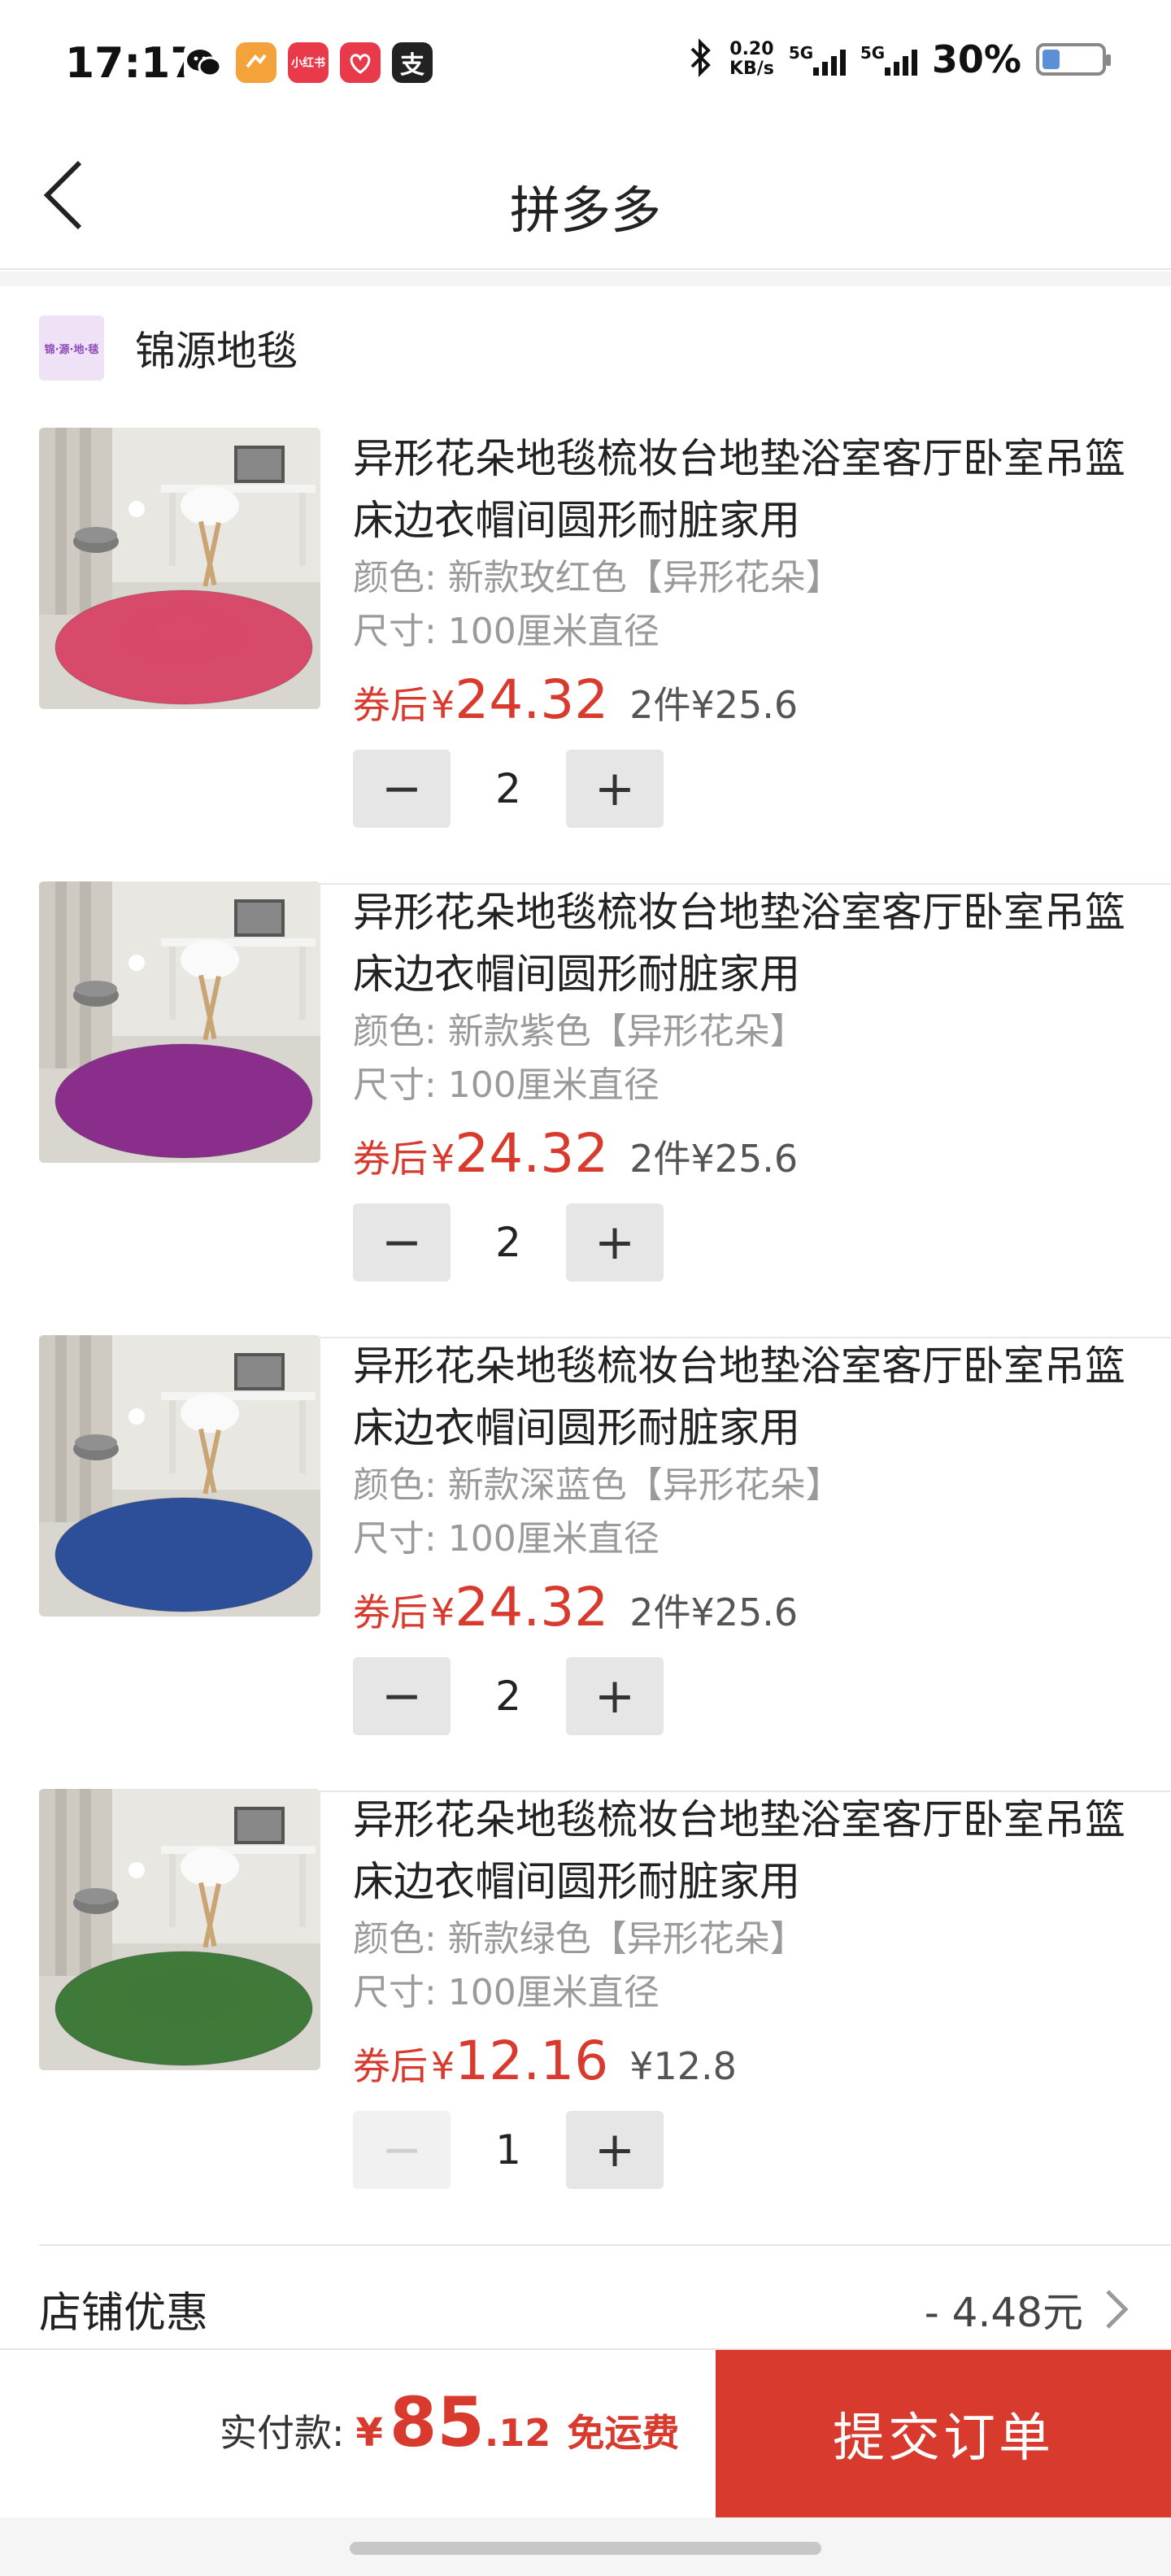 This screenshot has height=2576, width=1171. What do you see at coordinates (817, 60) in the screenshot?
I see `signal-icon: 5G` at bounding box center [817, 60].